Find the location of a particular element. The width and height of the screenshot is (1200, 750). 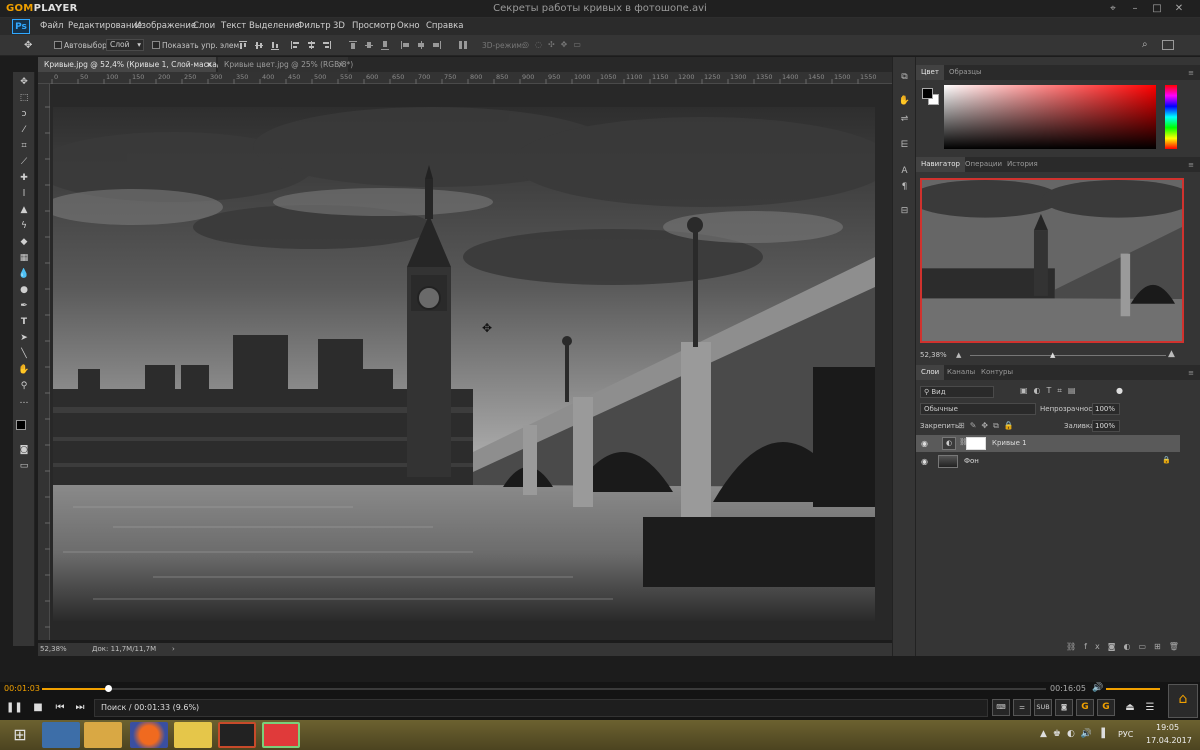

menu-file: Файл is located at coordinates (51, 26).